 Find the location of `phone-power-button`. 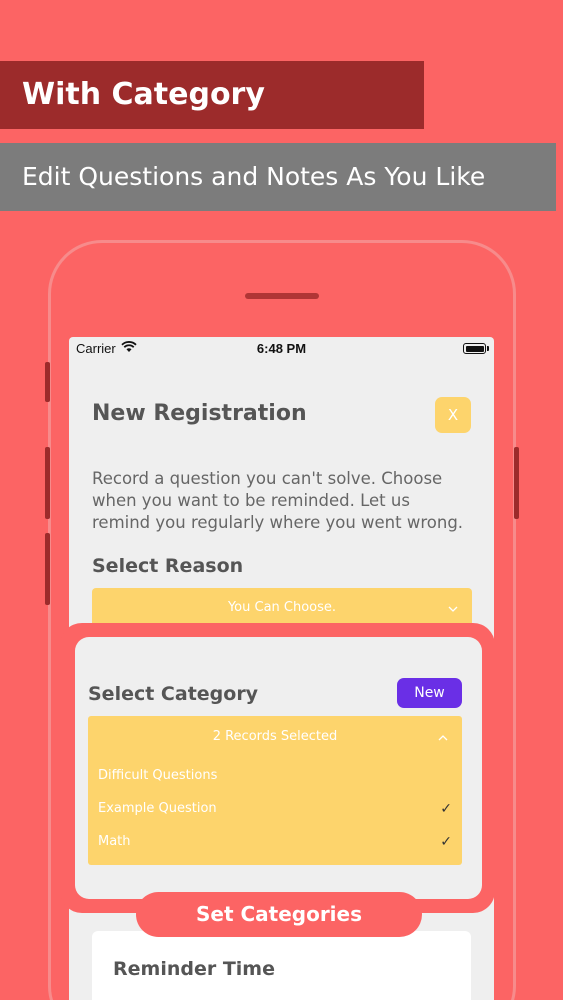

phone-power-button is located at coordinates (516, 483).